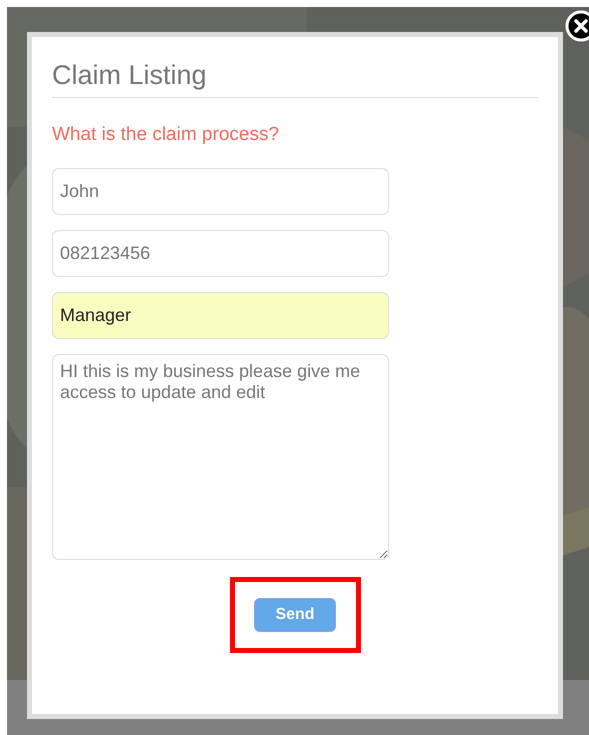 The image size is (589, 735). Describe the element at coordinates (220, 253) in the screenshot. I see `input-field: 082123456` at that location.